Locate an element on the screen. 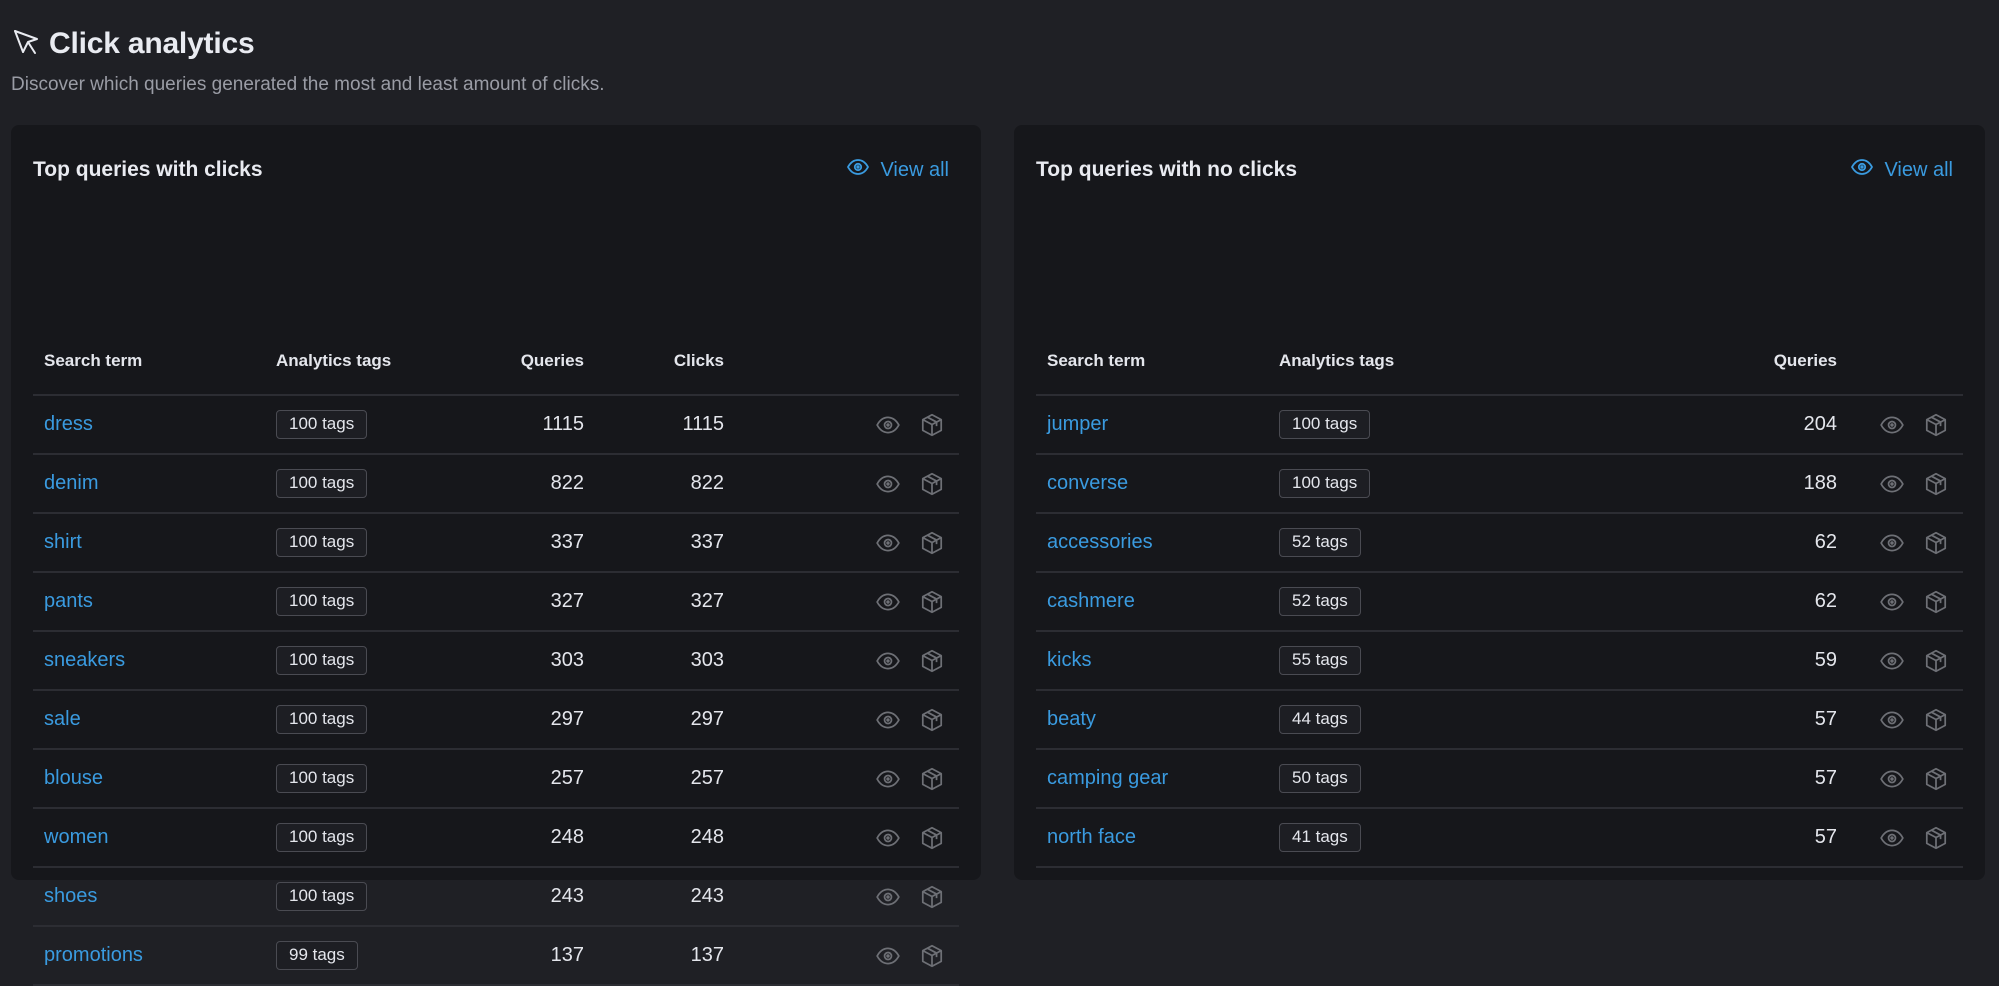 The width and height of the screenshot is (1999, 986). search-term-link: cashmere is located at coordinates (1152, 602).